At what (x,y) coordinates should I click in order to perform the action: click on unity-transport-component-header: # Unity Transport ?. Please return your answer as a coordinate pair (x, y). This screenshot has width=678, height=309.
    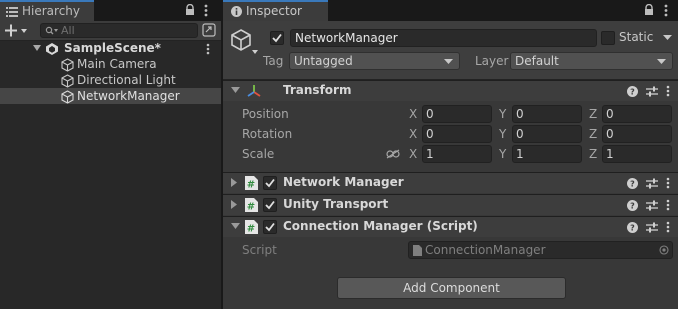
    Looking at the image, I should click on (450, 204).